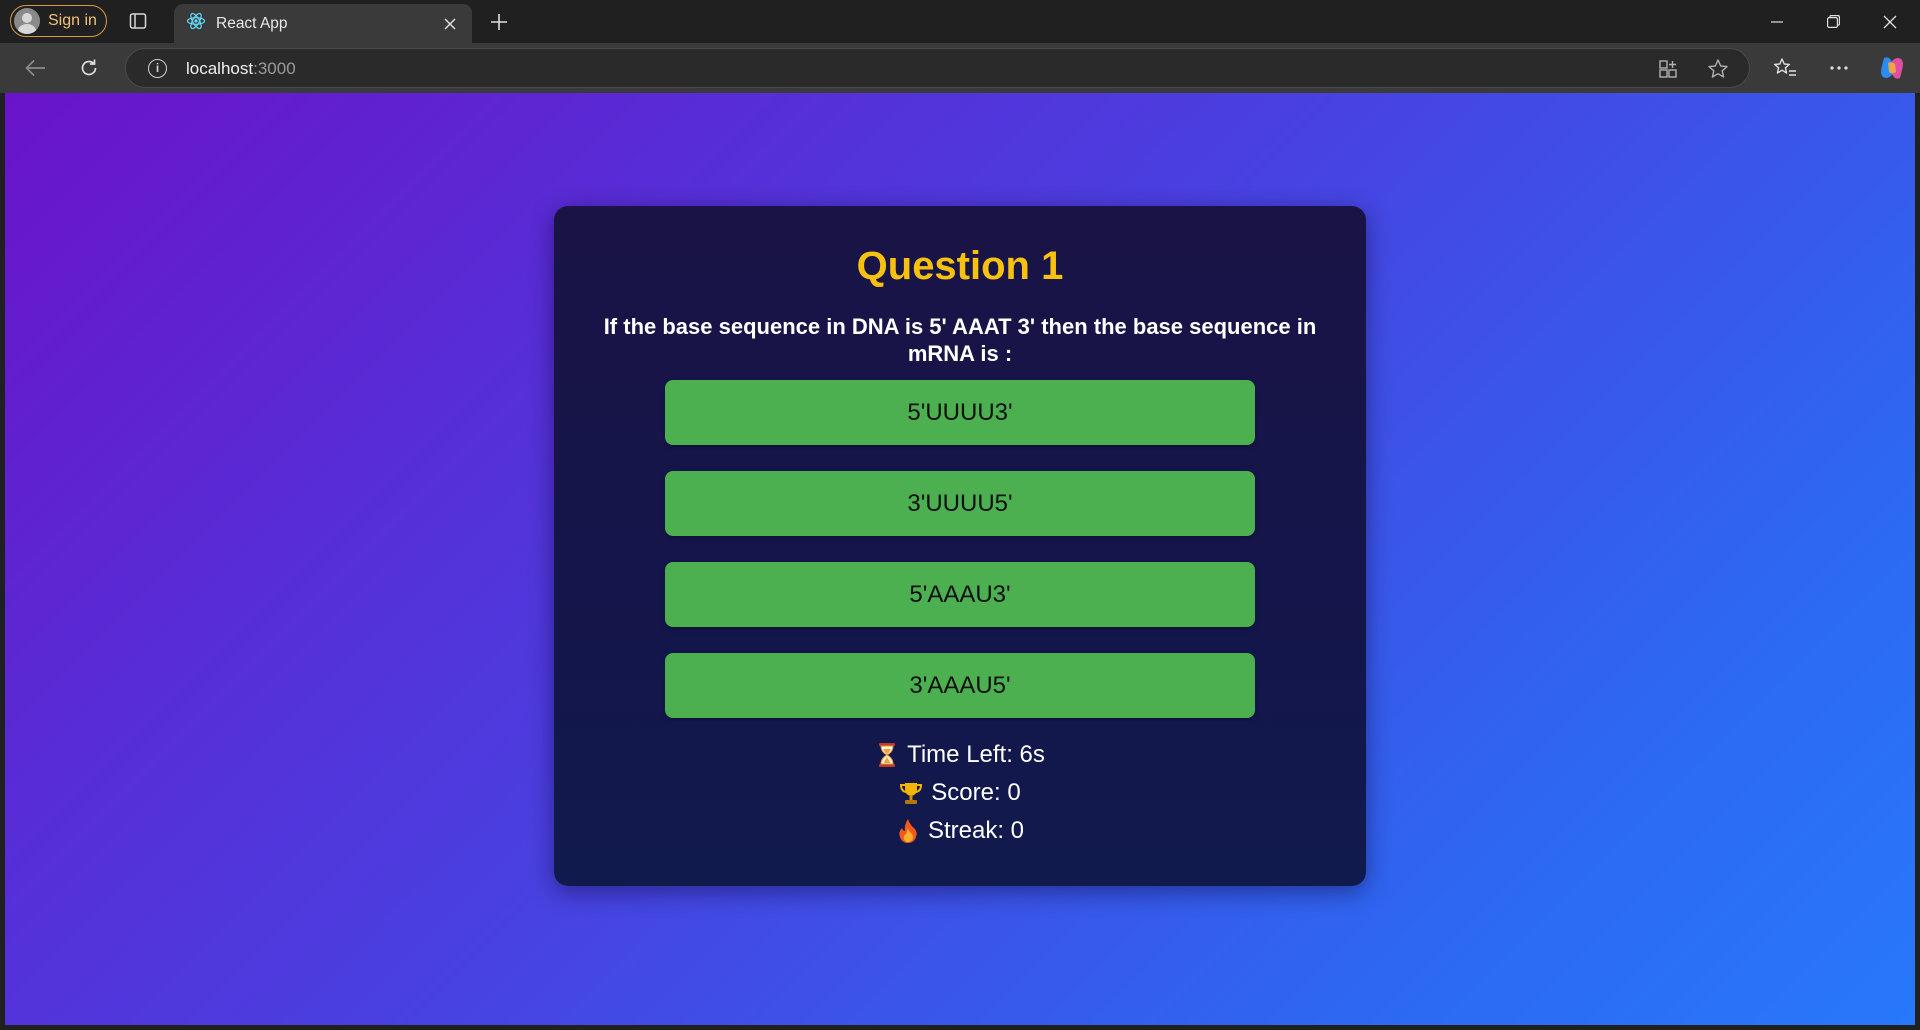 The width and height of the screenshot is (1920, 1030). What do you see at coordinates (27, 21) in the screenshot?
I see `profile-avatar-icon` at bounding box center [27, 21].